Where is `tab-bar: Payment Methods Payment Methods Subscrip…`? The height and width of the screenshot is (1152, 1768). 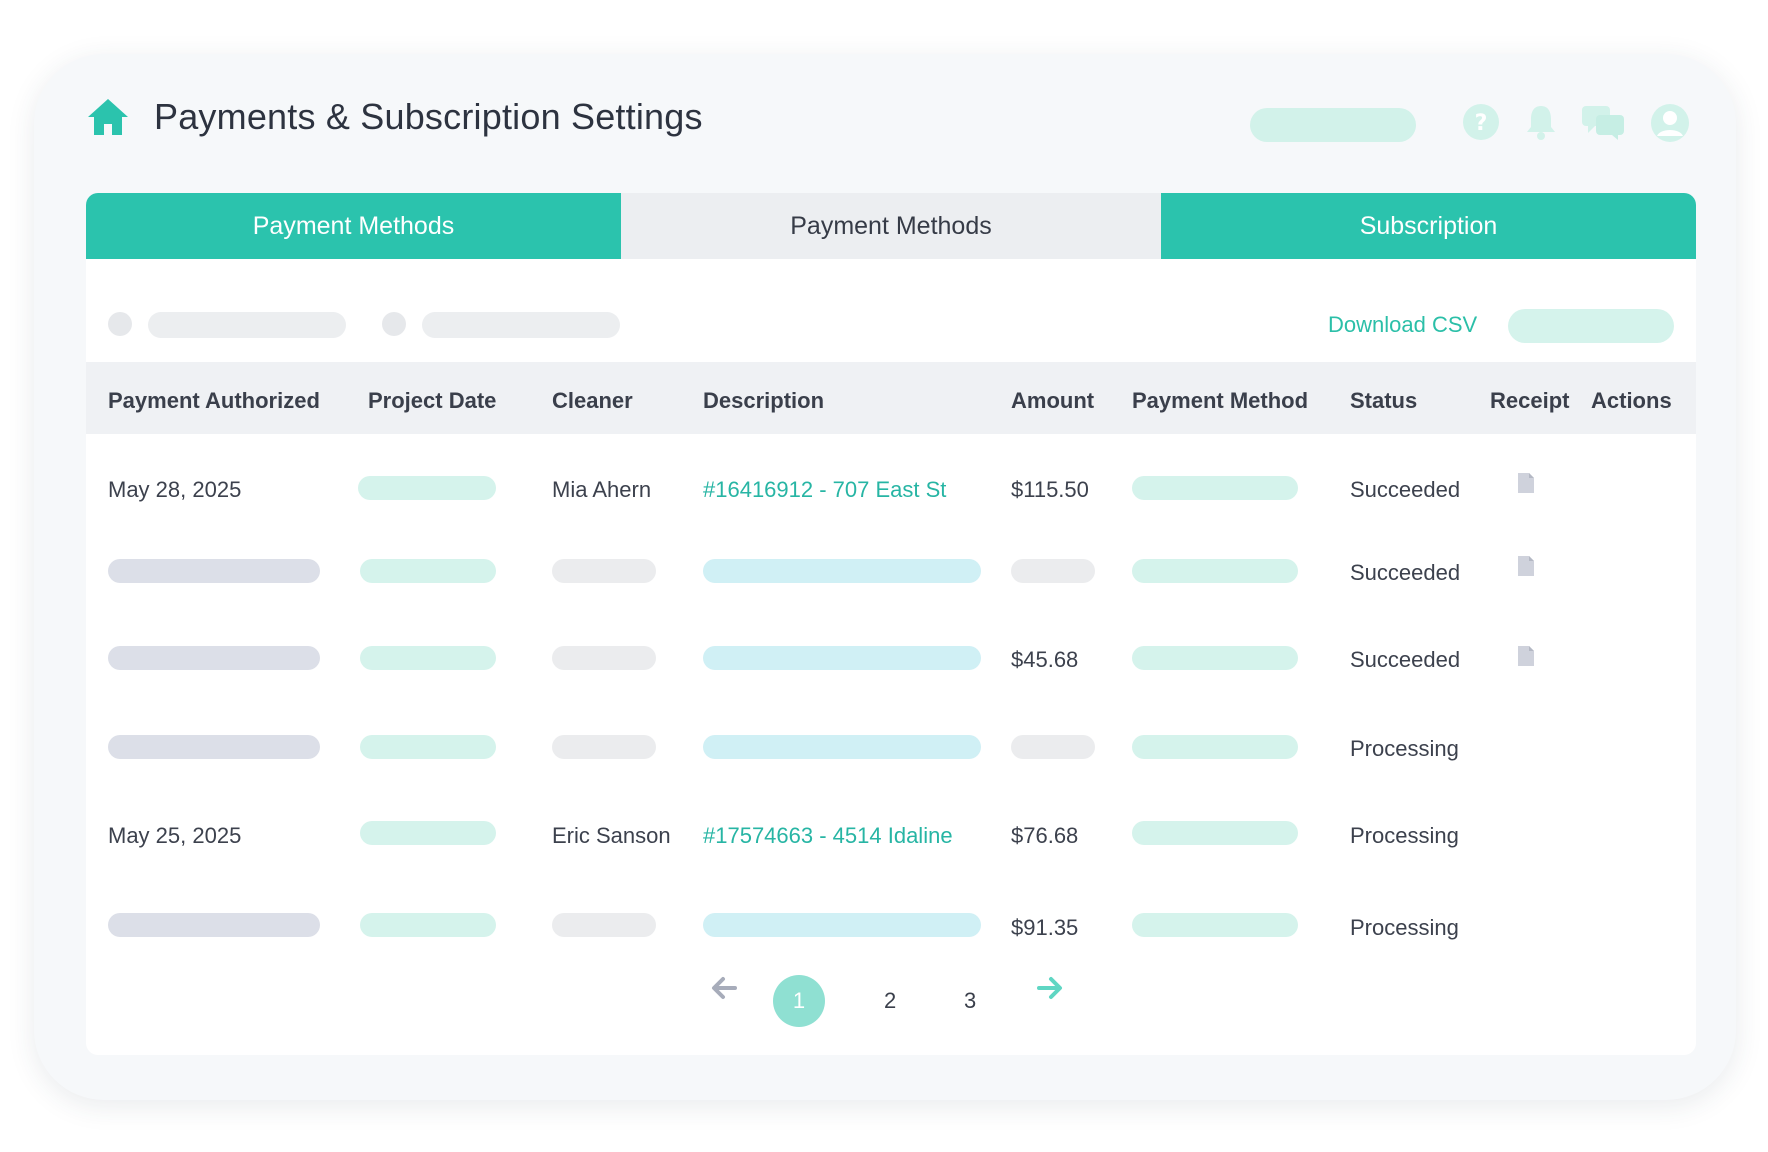
tab-bar: Payment Methods Payment Methods Subscrip… is located at coordinates (891, 226).